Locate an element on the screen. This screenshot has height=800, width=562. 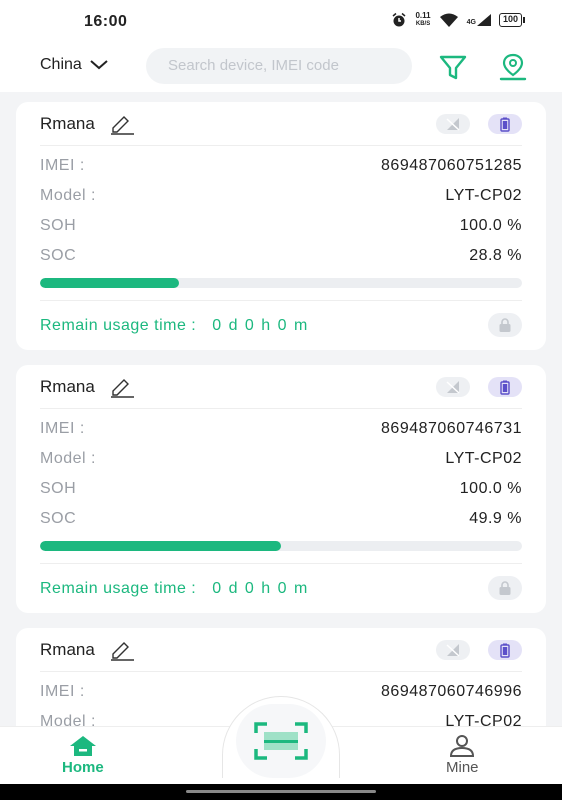
tab-home: Home is located at coordinates (83, 755).